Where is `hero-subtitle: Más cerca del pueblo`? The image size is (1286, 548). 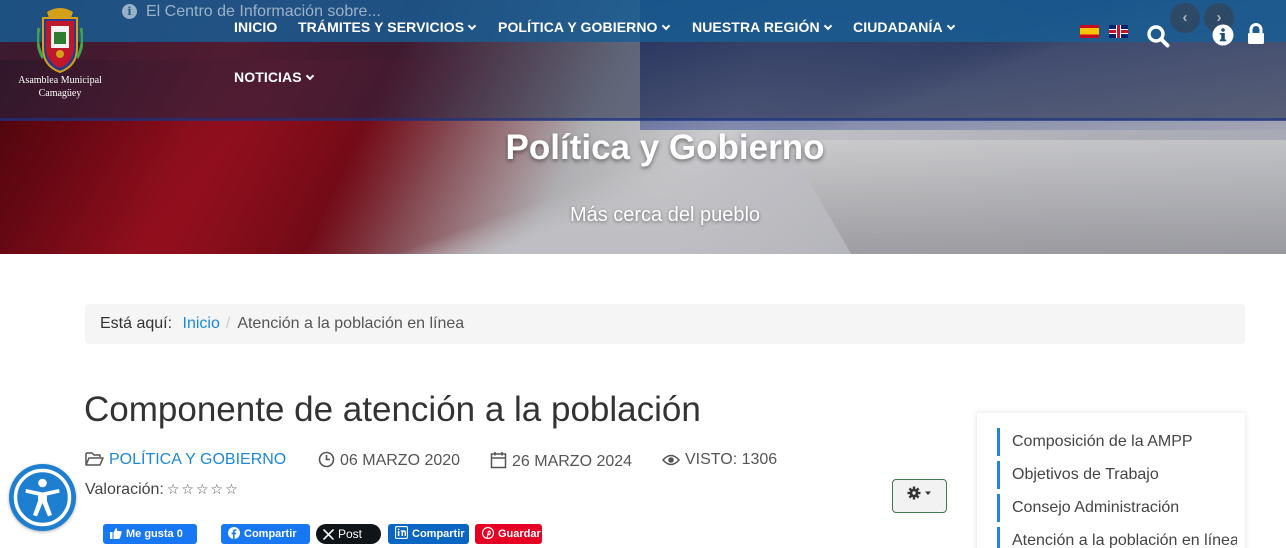 hero-subtitle: Más cerca del pueblo is located at coordinates (665, 215).